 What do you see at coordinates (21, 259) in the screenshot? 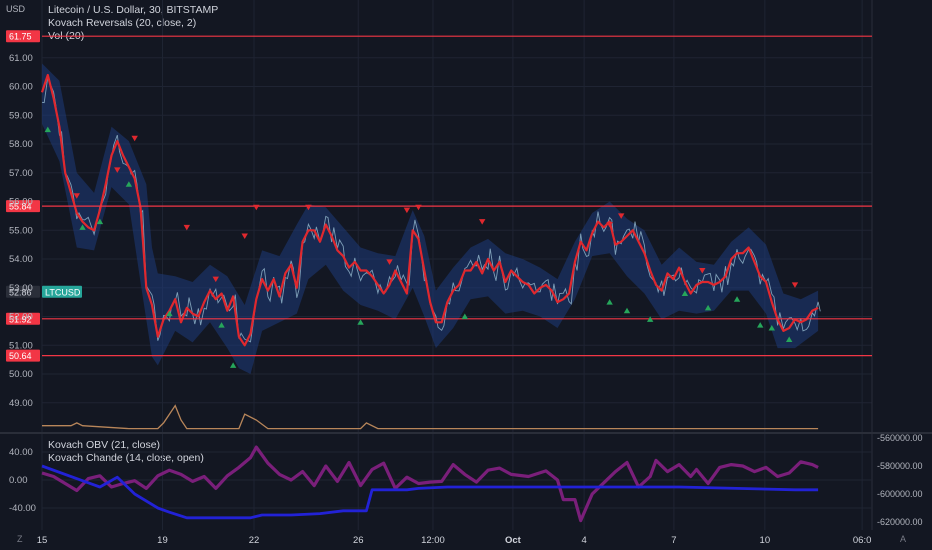
I see `price-axis-tick: 54.00` at bounding box center [21, 259].